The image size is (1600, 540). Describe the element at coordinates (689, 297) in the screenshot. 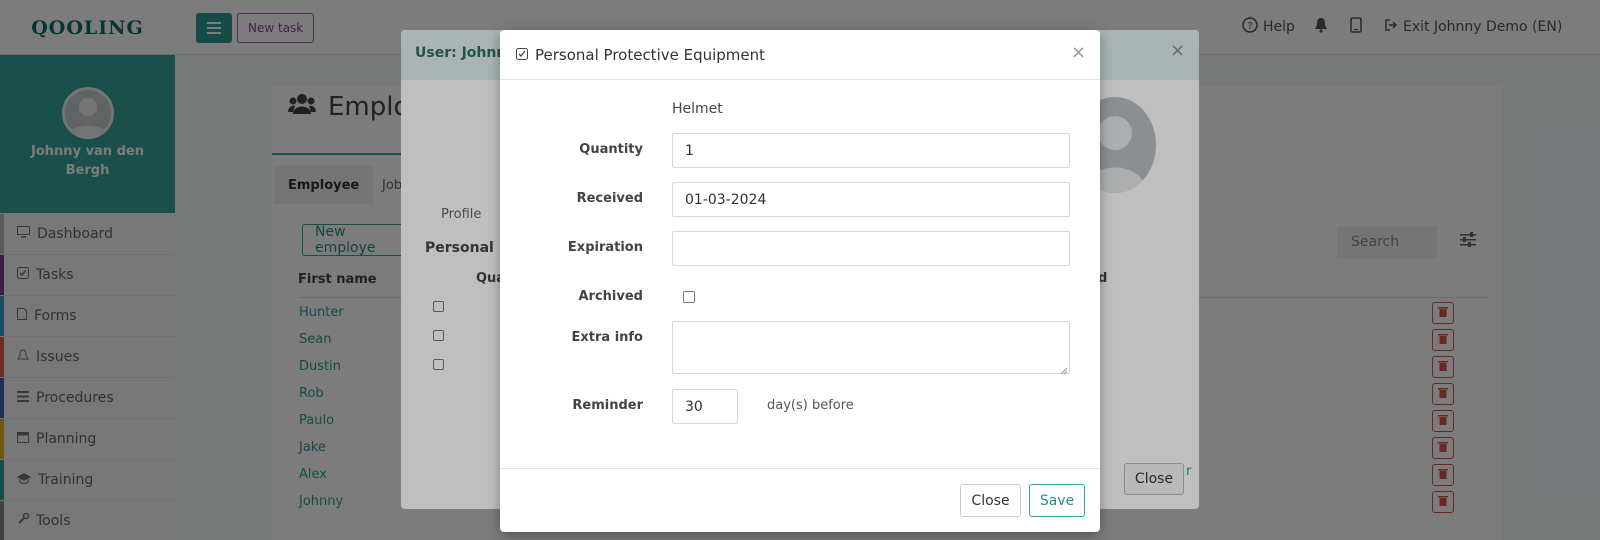

I see `archived-checkbox` at that location.